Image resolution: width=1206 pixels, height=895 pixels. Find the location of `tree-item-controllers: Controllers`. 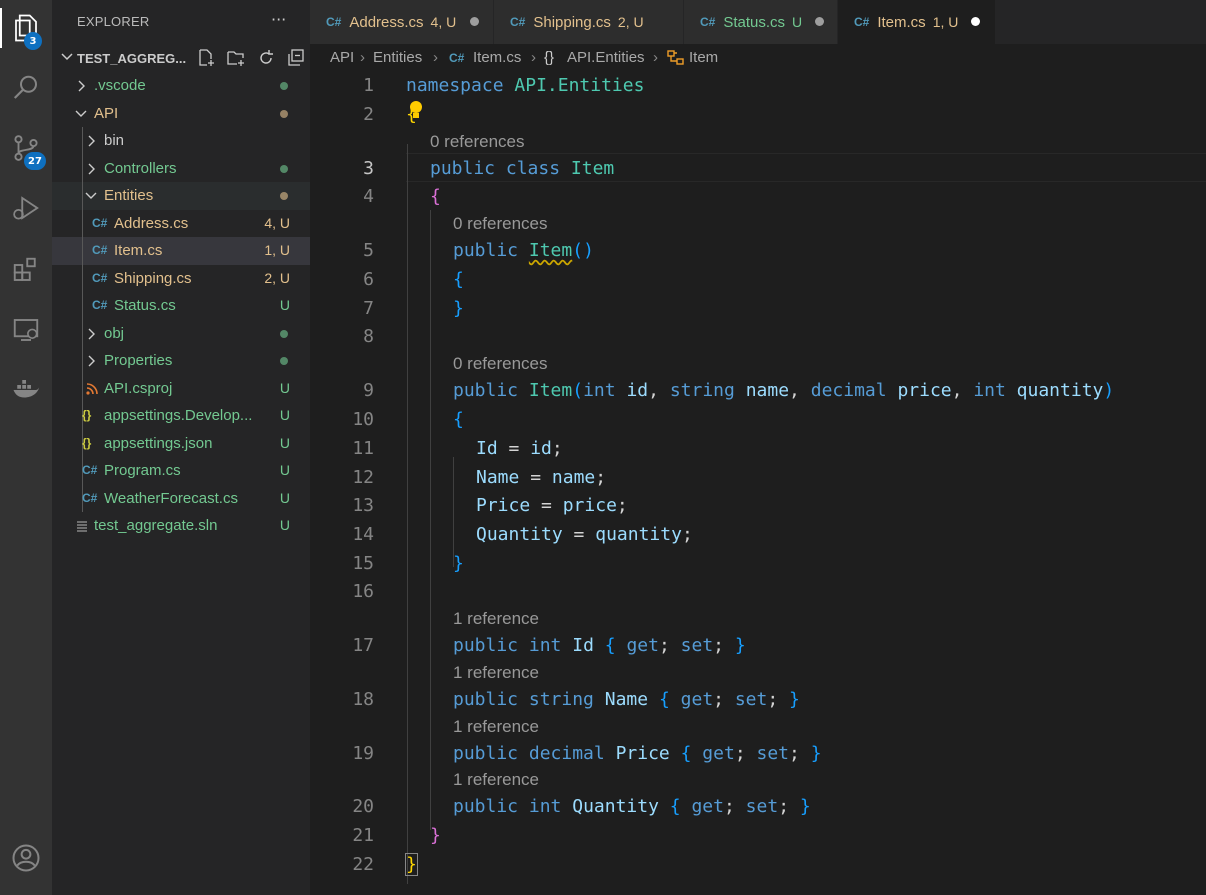

tree-item-controllers: Controllers is located at coordinates (181, 168).